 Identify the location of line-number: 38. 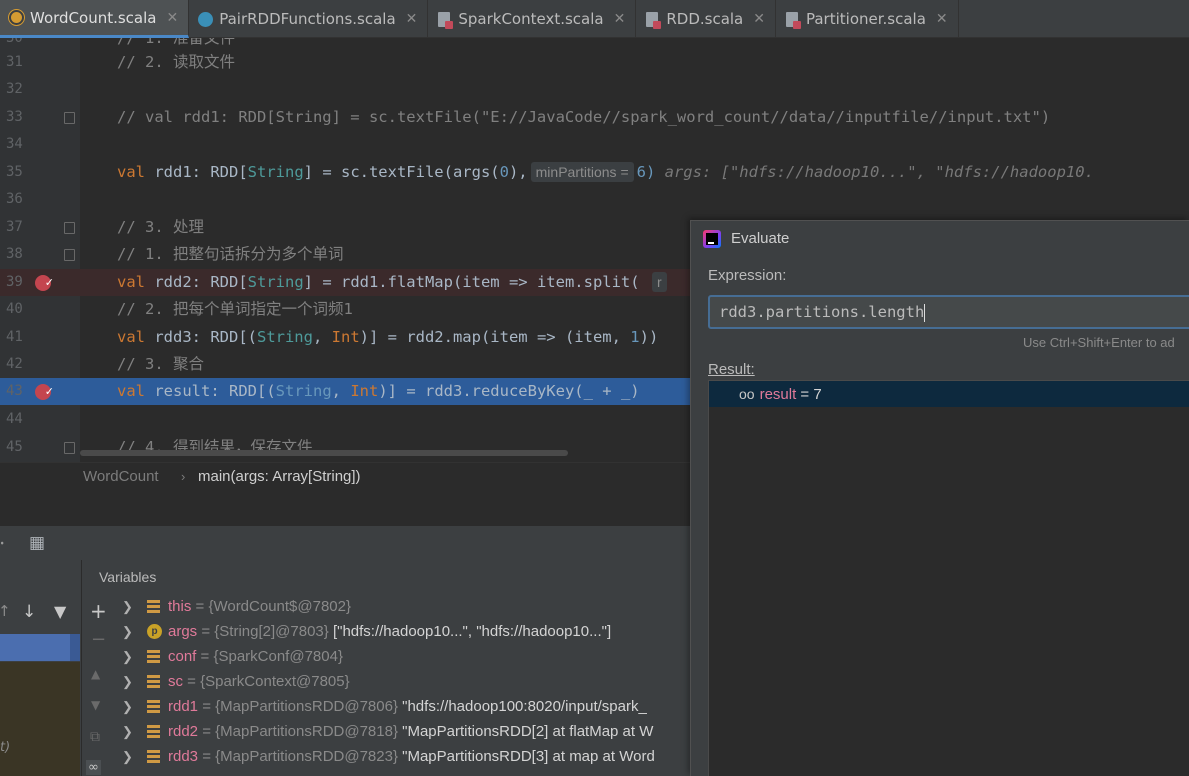
(14, 254).